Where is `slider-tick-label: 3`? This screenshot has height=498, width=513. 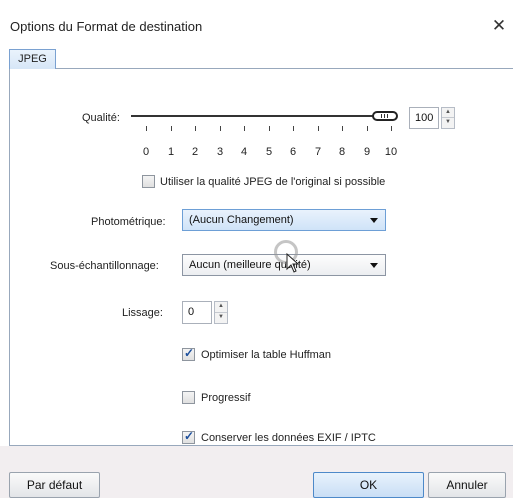 slider-tick-label: 3 is located at coordinates (220, 152).